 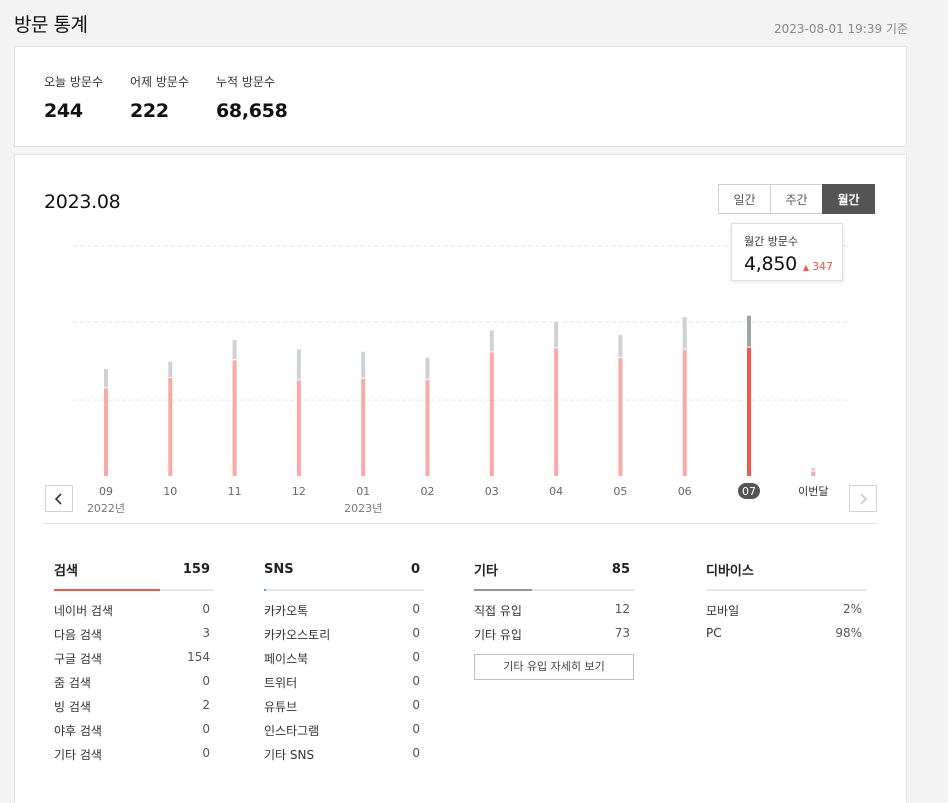 What do you see at coordinates (63, 111) in the screenshot?
I see `stat-today-value: 244` at bounding box center [63, 111].